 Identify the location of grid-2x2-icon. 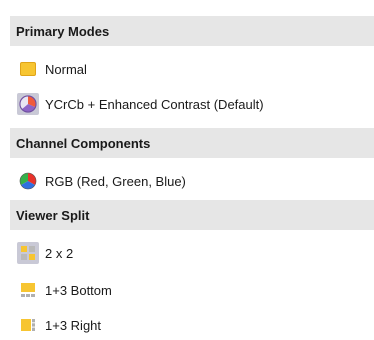
(28, 253).